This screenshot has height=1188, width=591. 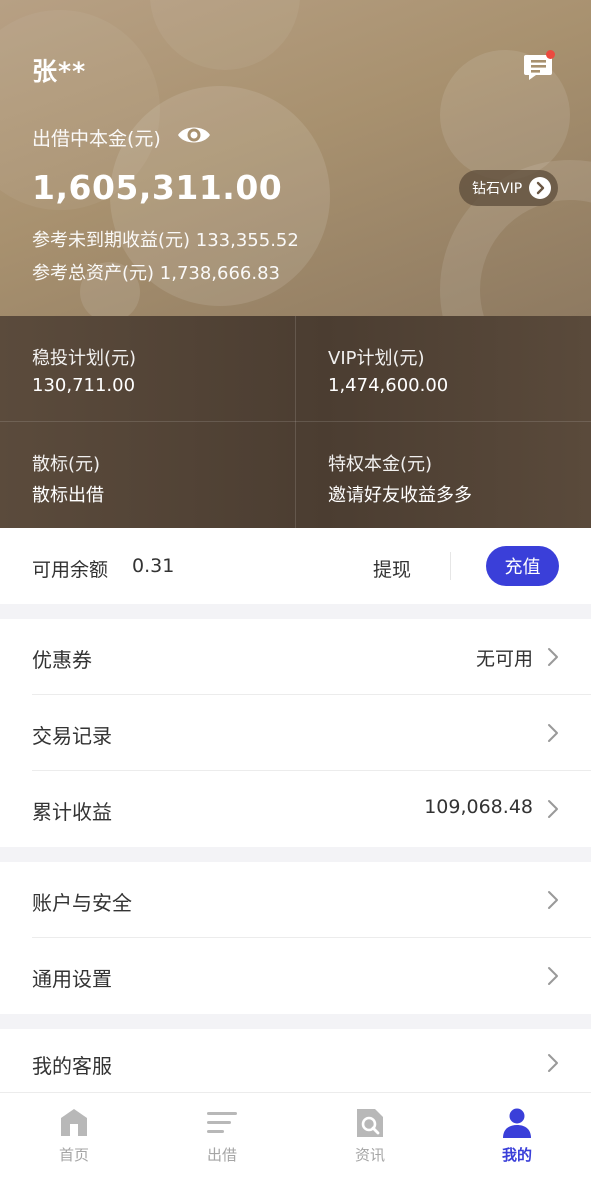 What do you see at coordinates (550, 54) in the screenshot?
I see `notification-dot` at bounding box center [550, 54].